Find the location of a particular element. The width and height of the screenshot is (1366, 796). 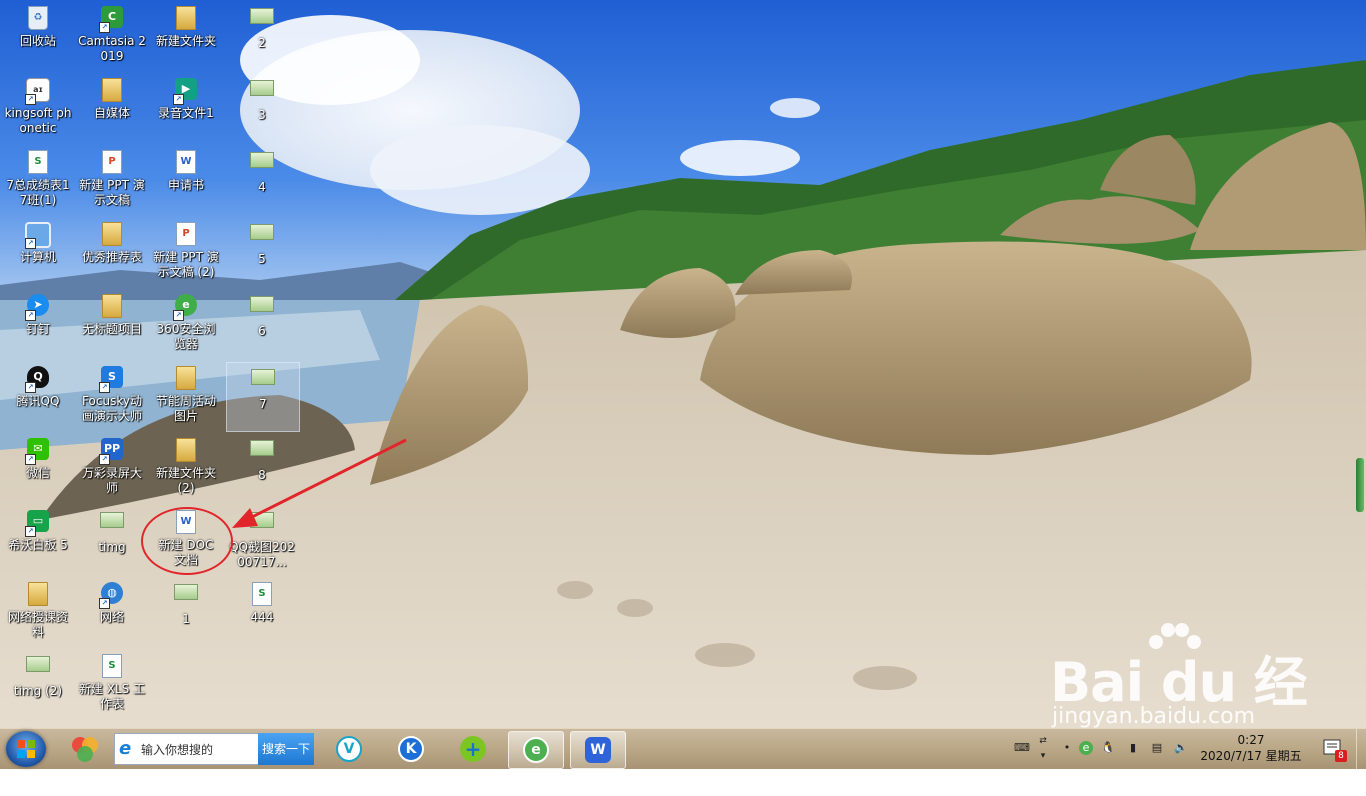

360-guard-icon: e is located at coordinates (1086, 748).